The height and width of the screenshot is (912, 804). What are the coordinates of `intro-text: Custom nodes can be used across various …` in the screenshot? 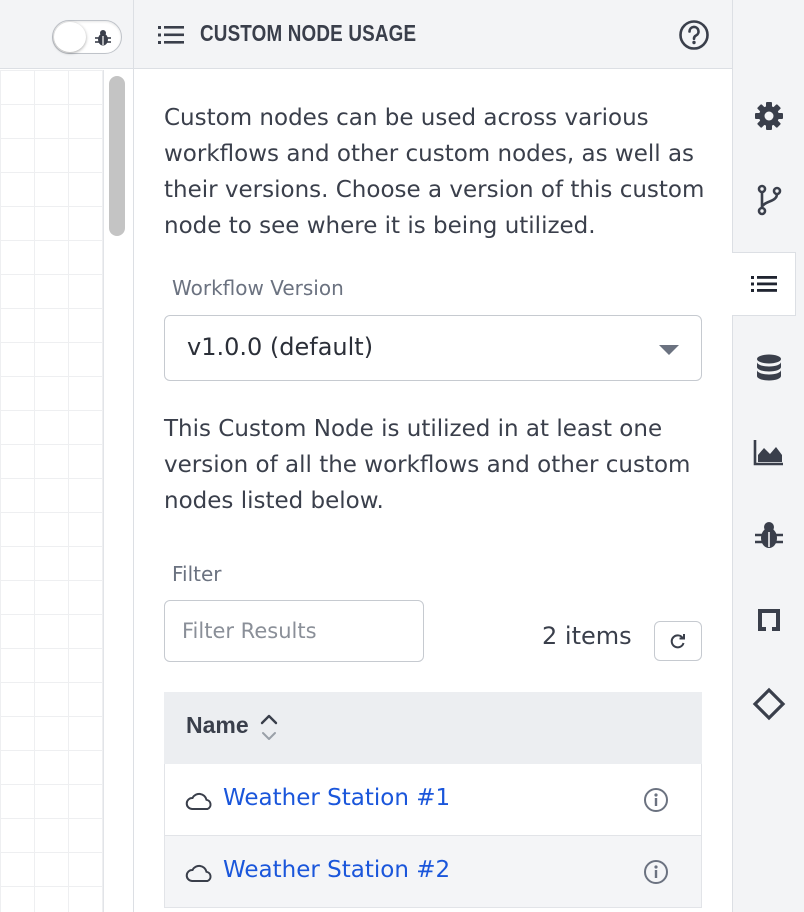 It's located at (434, 172).